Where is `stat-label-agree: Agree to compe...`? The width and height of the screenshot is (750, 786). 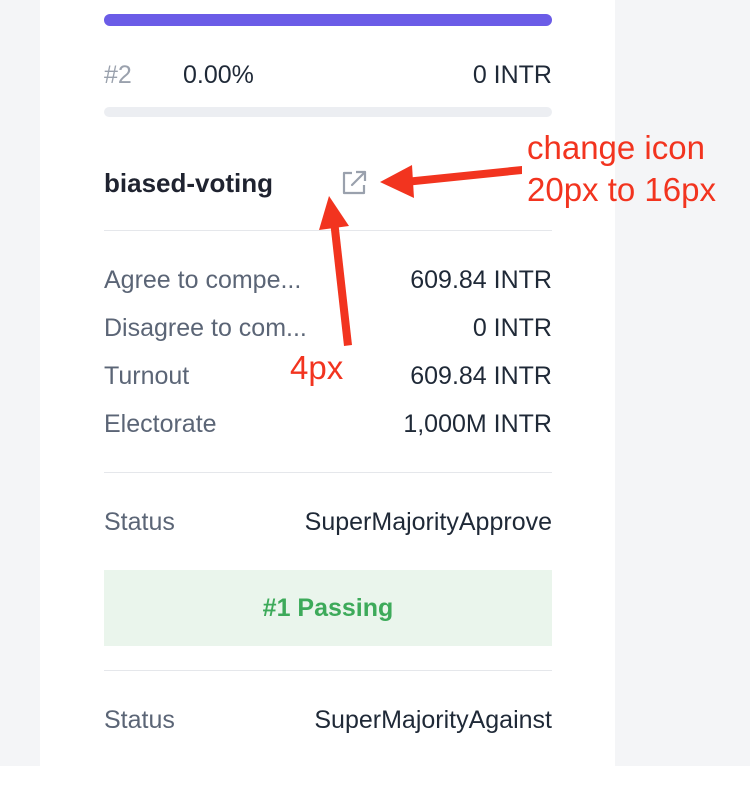 stat-label-agree: Agree to compe... is located at coordinates (203, 280).